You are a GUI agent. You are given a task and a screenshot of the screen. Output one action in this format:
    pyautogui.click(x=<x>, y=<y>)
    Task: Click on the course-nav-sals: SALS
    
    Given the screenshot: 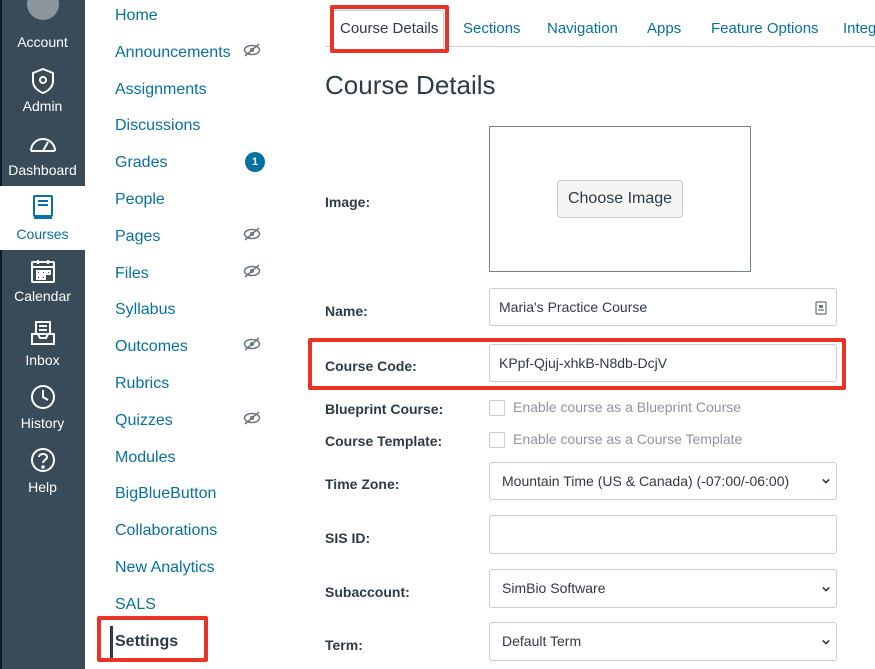 What is the action you would take?
    pyautogui.click(x=135, y=605)
    